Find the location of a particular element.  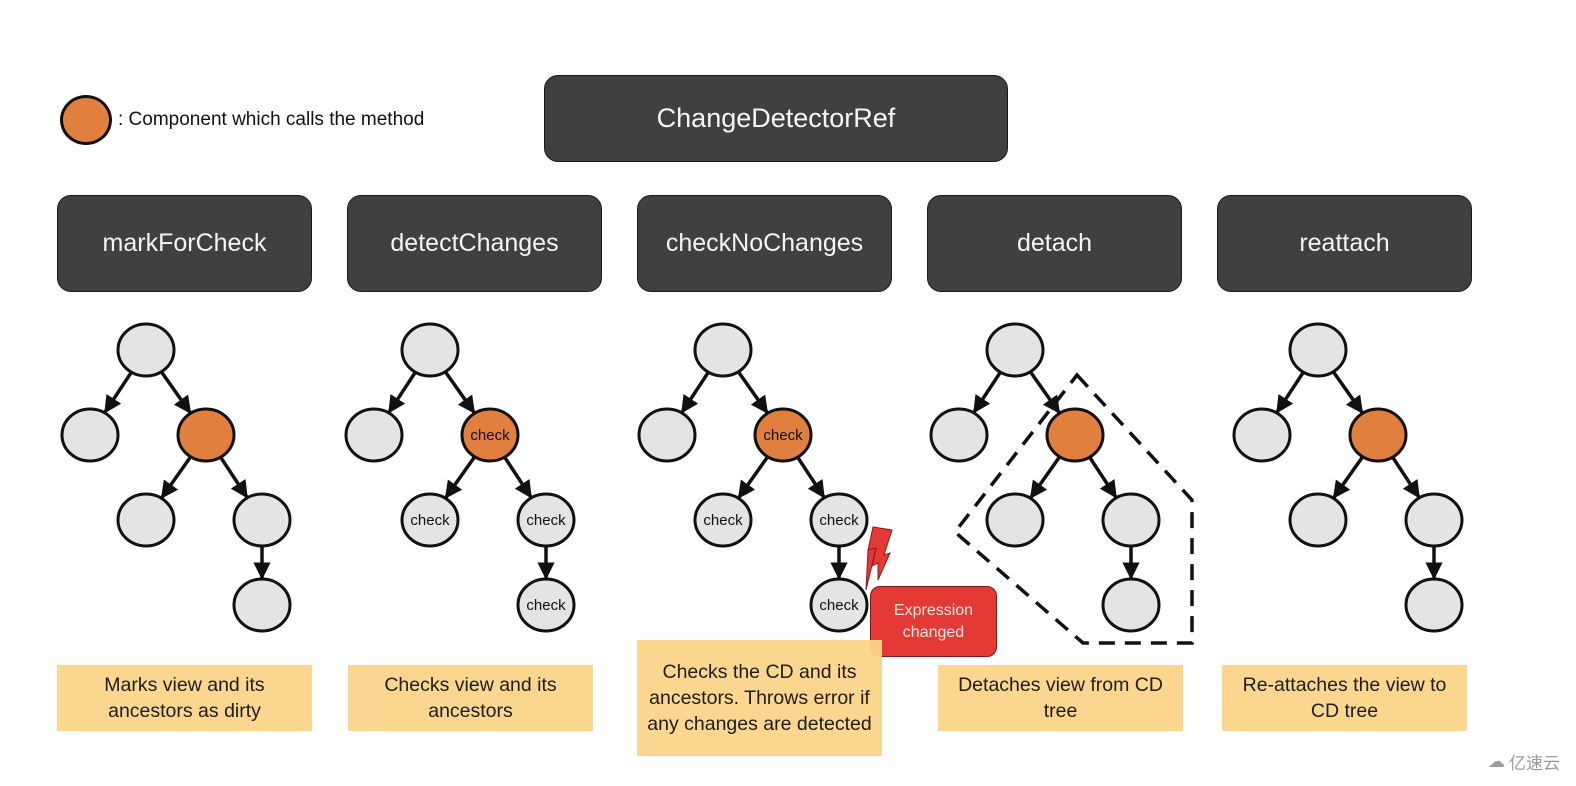

expression-changed-error: Expression changed is located at coordinates (933, 621).